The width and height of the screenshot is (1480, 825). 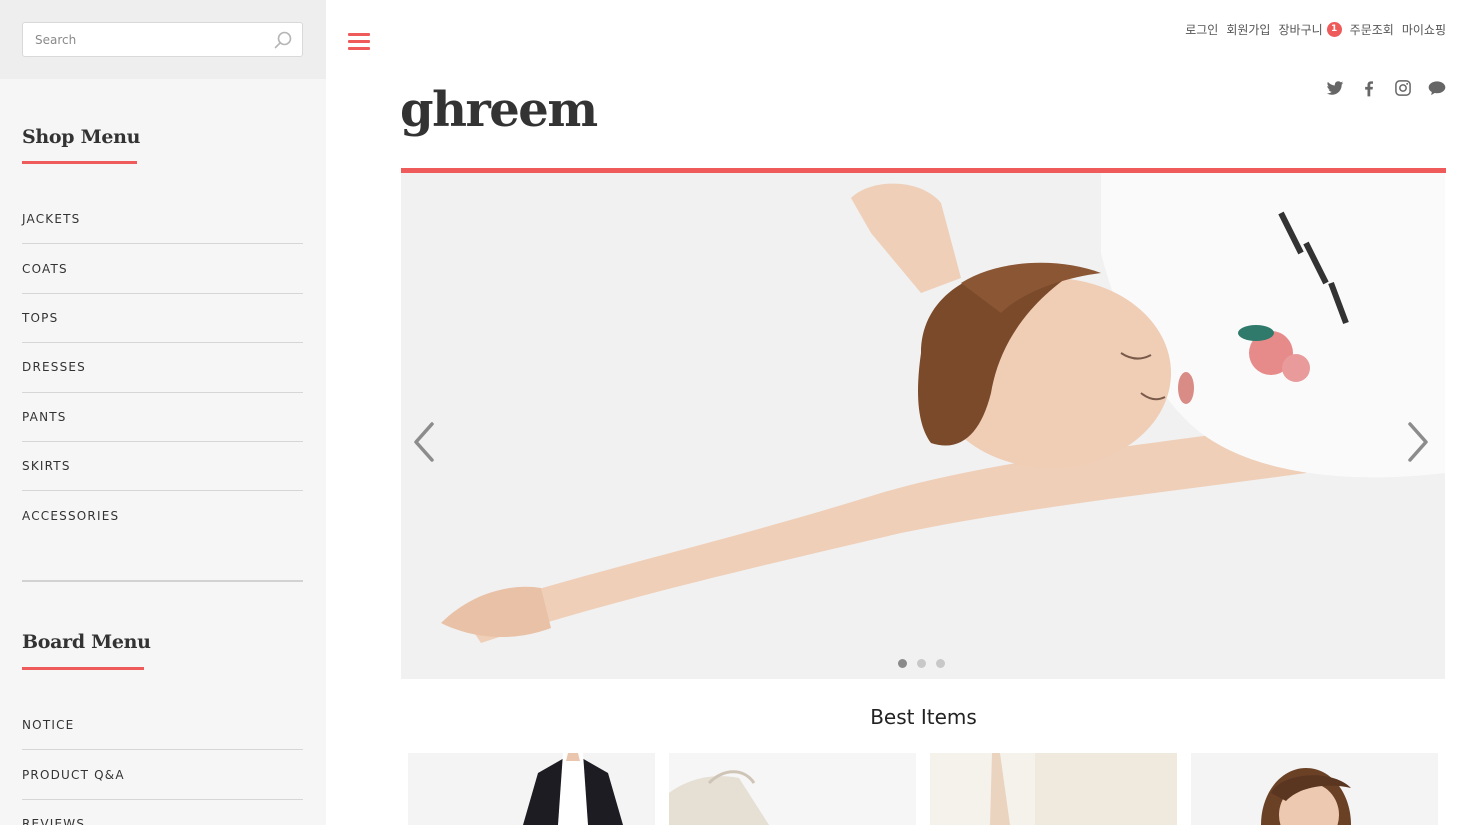 What do you see at coordinates (499, 110) in the screenshot?
I see `site-logo: ghreem` at bounding box center [499, 110].